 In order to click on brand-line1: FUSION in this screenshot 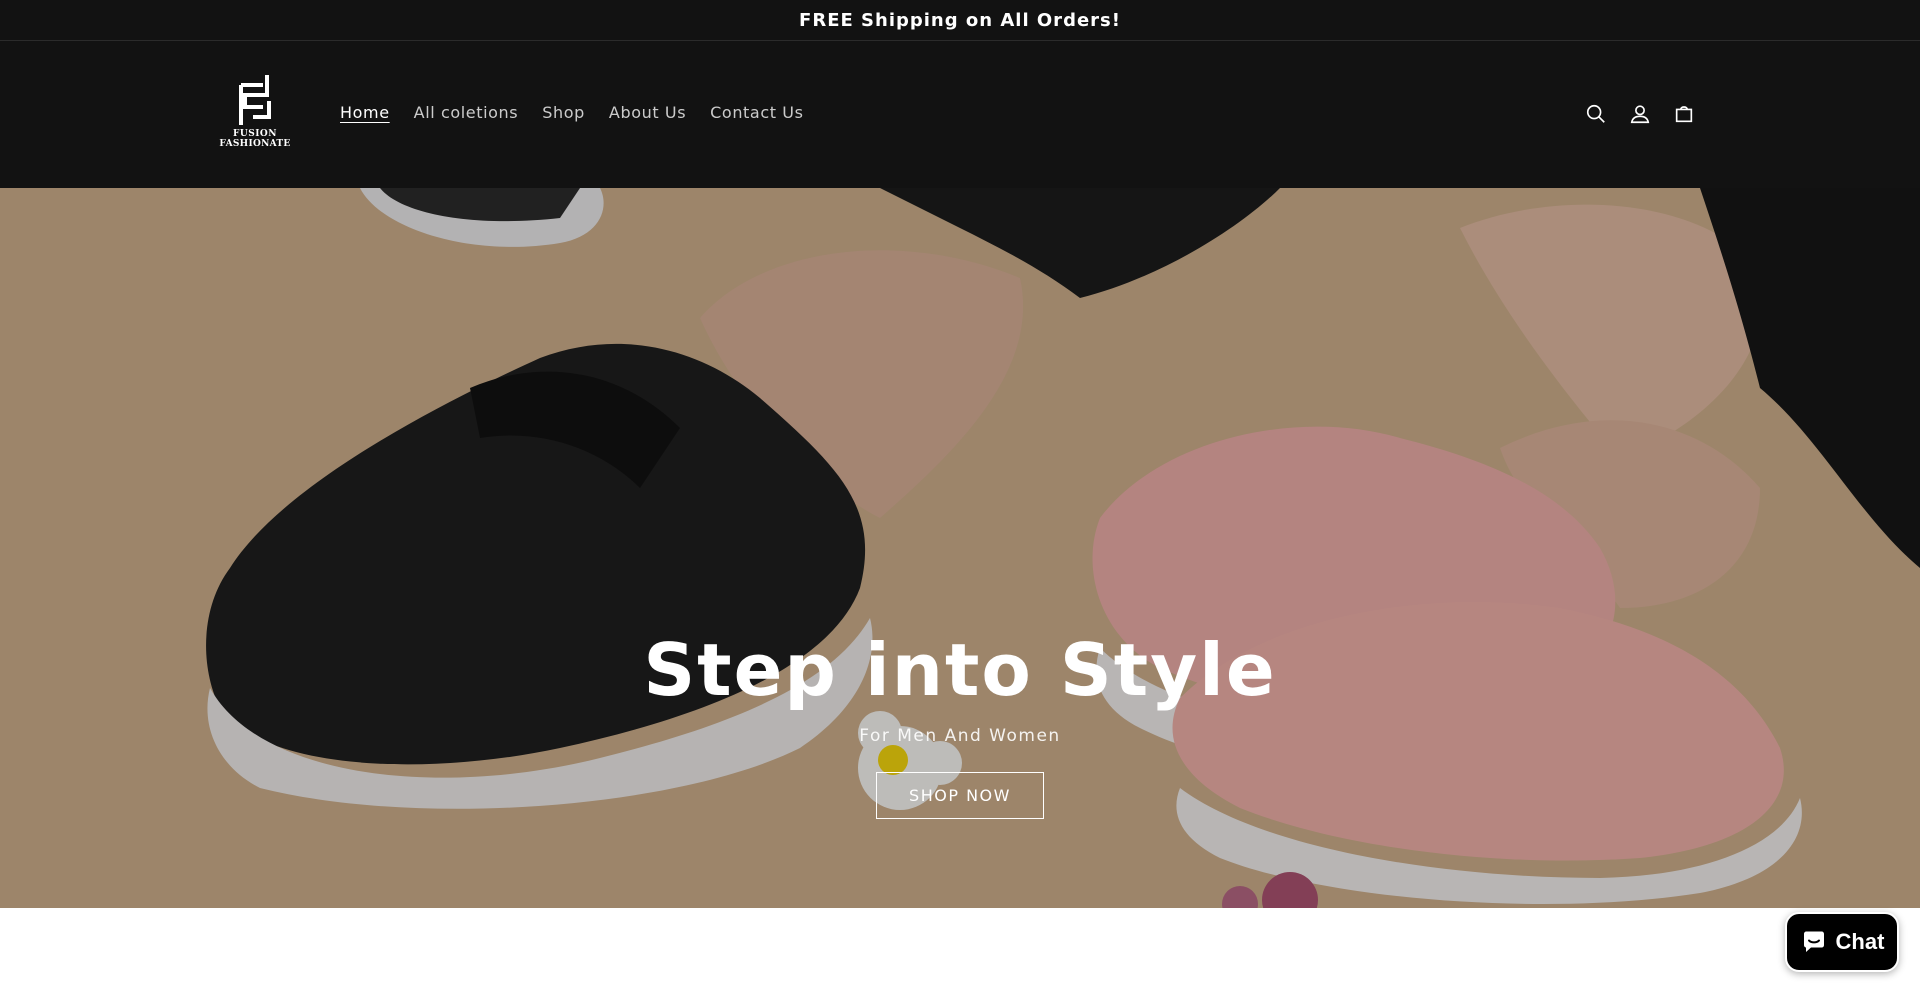, I will do `click(254, 134)`.